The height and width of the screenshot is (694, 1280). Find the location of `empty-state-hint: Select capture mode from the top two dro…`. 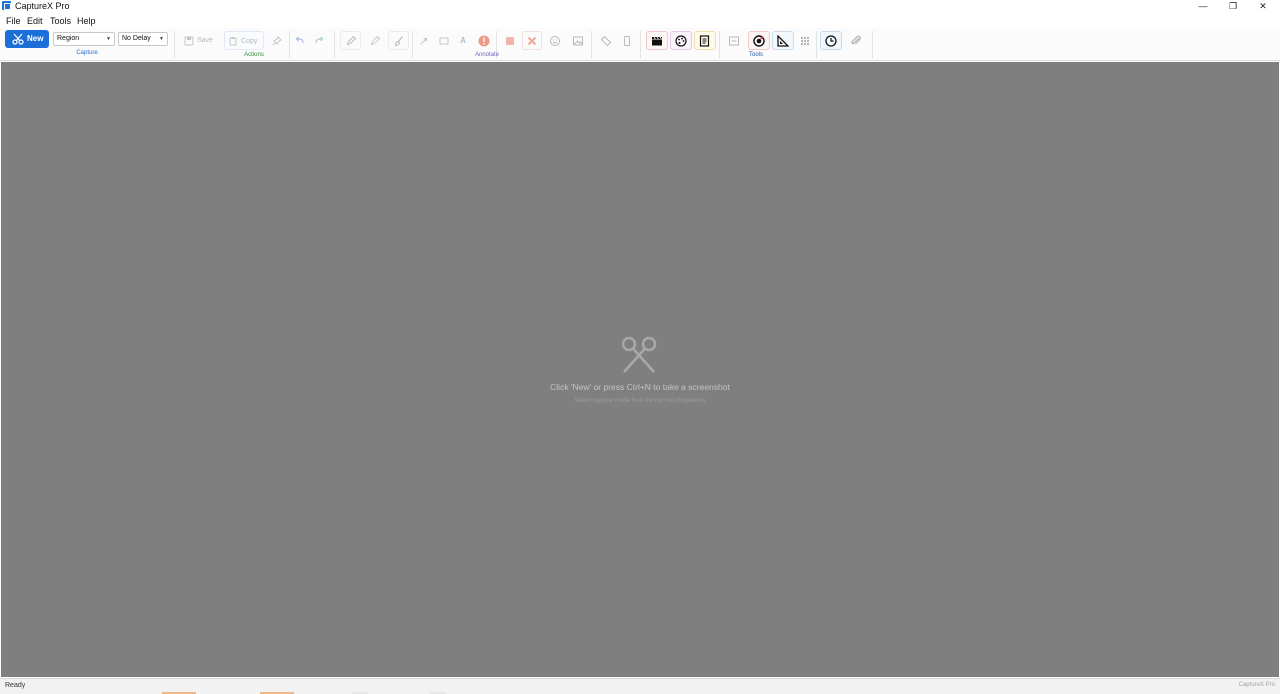

empty-state-hint: Select capture mode from the top two dro… is located at coordinates (640, 401).